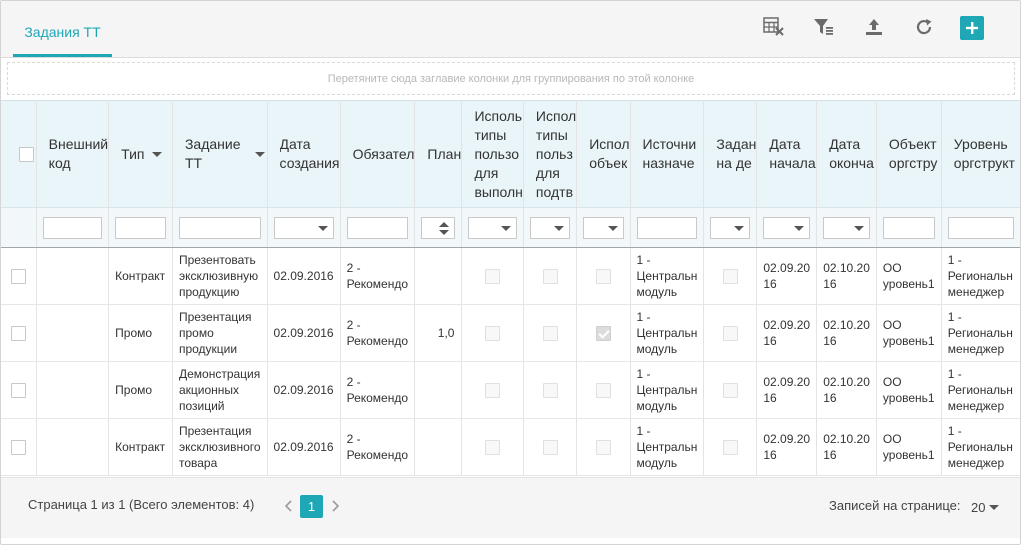 The height and width of the screenshot is (545, 1021). I want to click on chevron-left-icon, so click(288, 506).